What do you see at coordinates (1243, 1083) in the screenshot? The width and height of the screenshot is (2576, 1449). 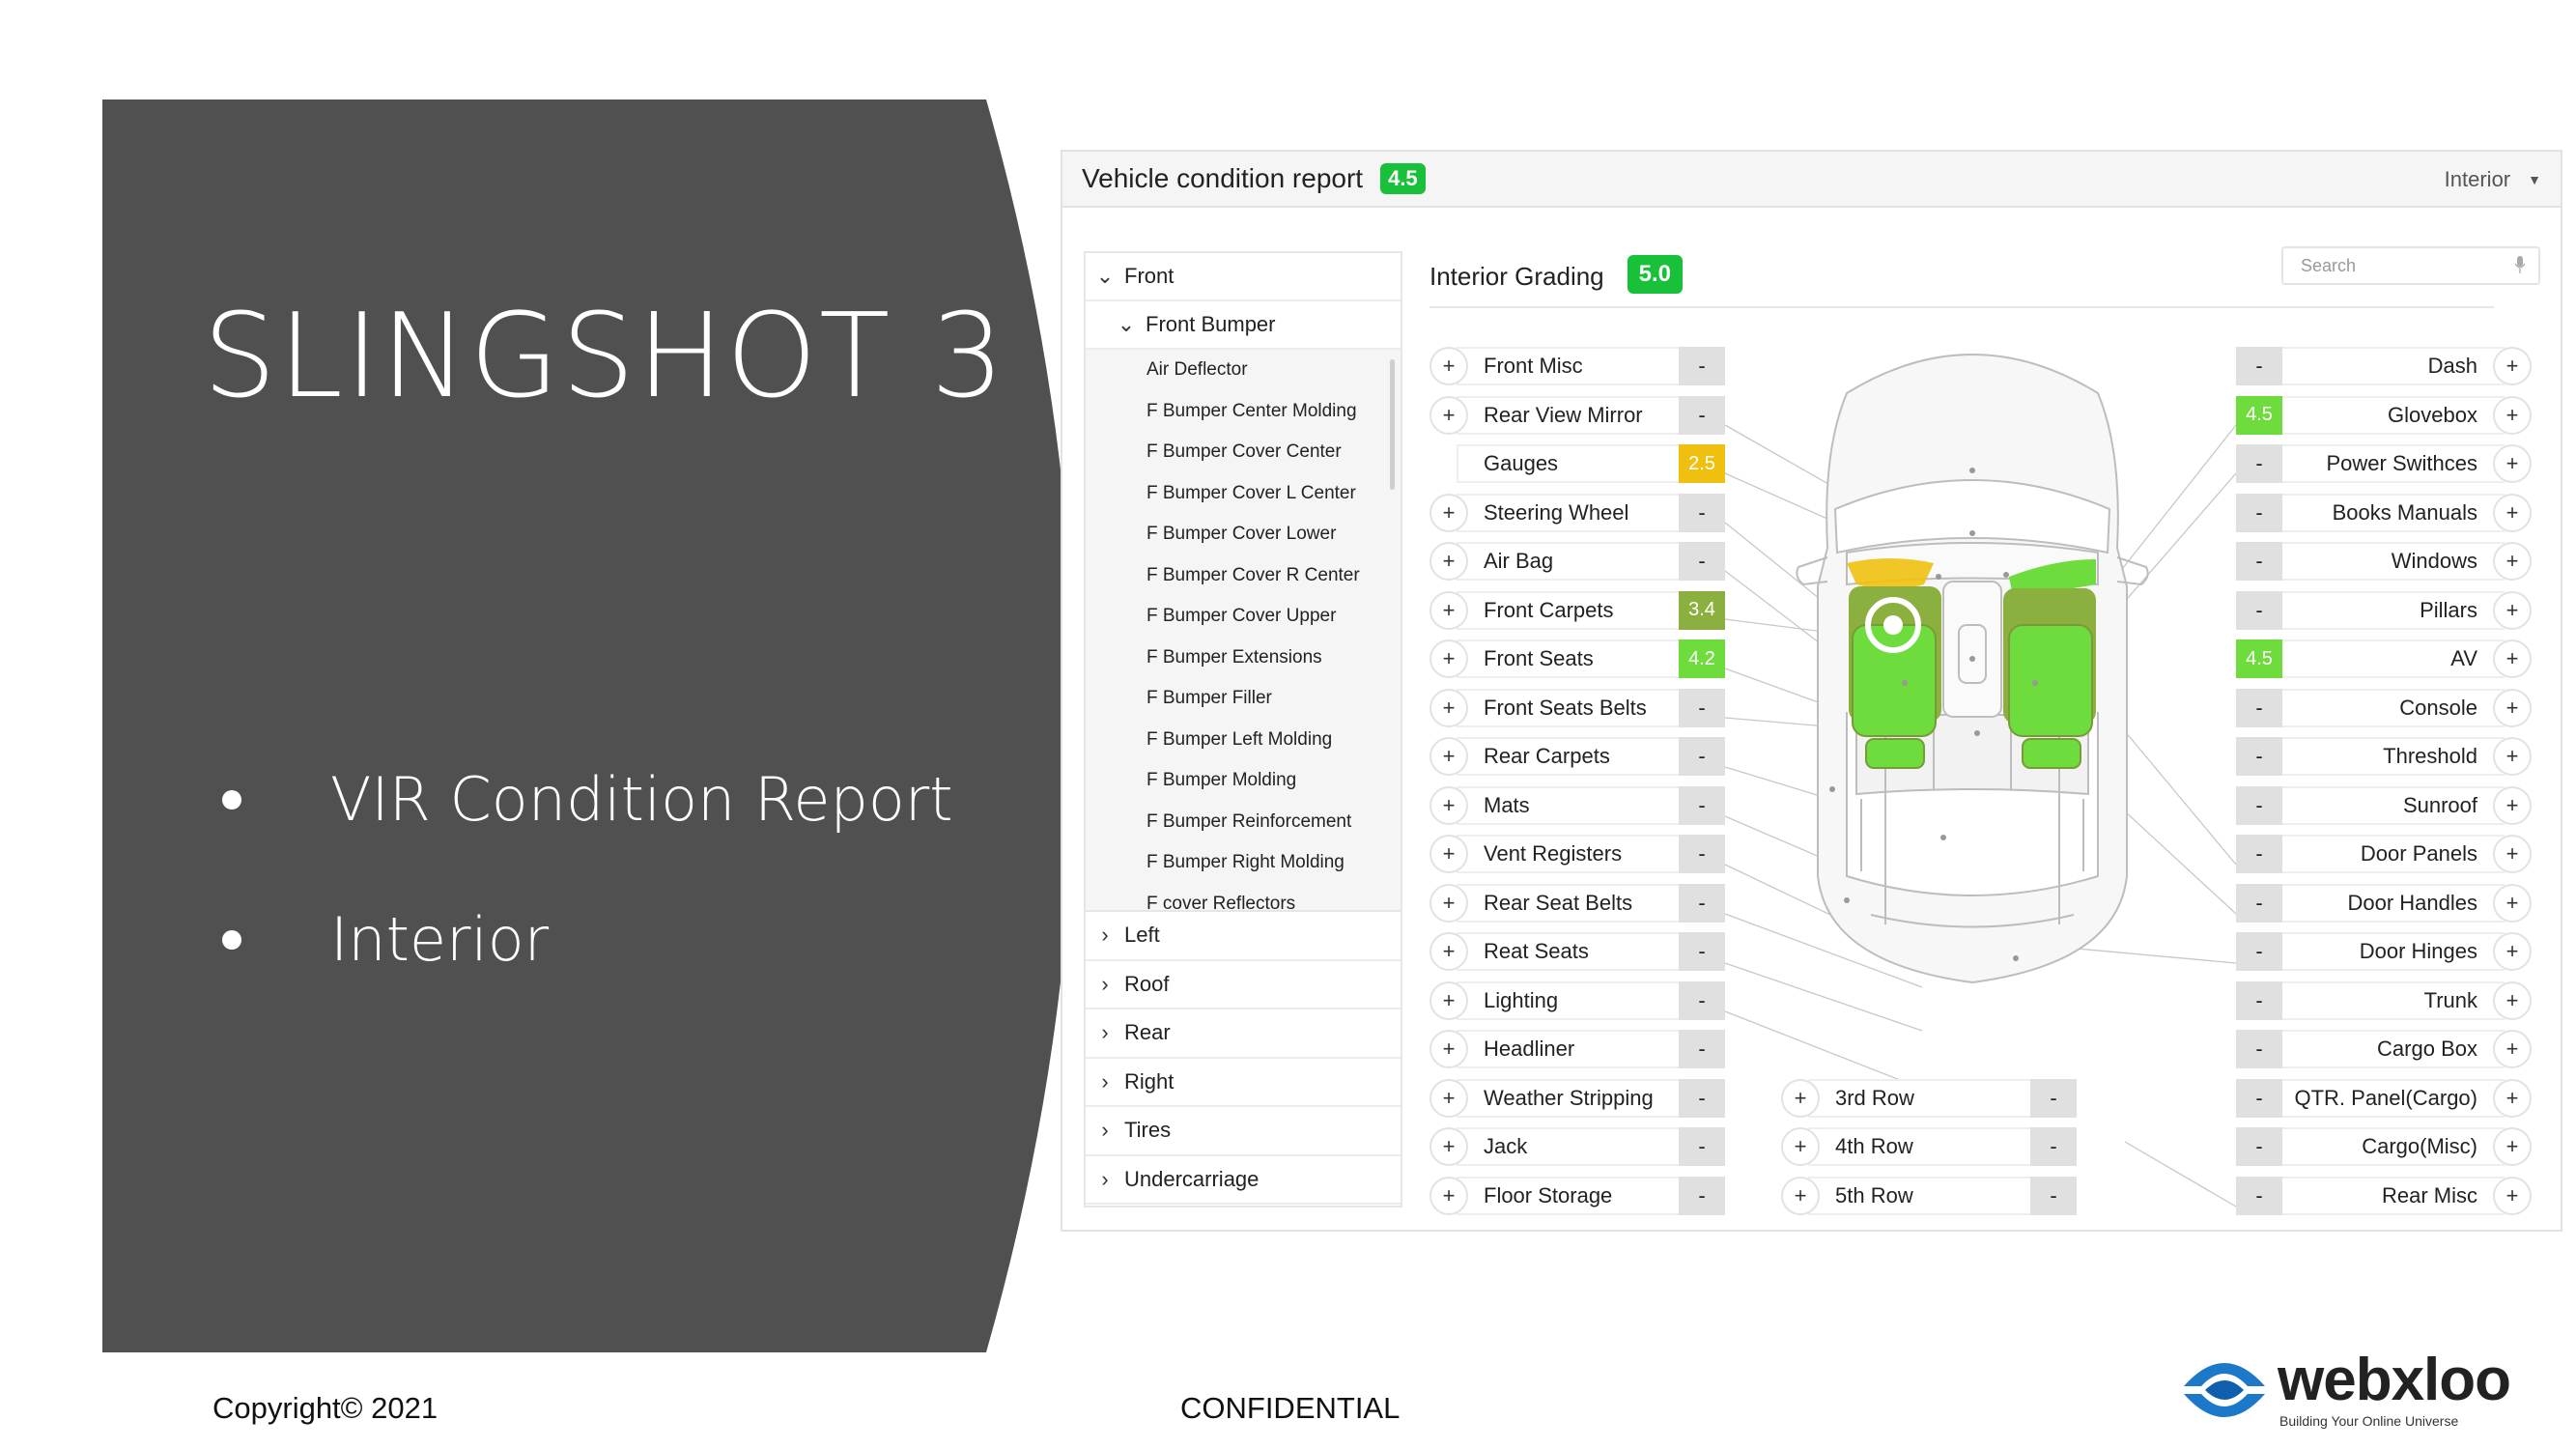 I see `tree-item-right: › Right` at bounding box center [1243, 1083].